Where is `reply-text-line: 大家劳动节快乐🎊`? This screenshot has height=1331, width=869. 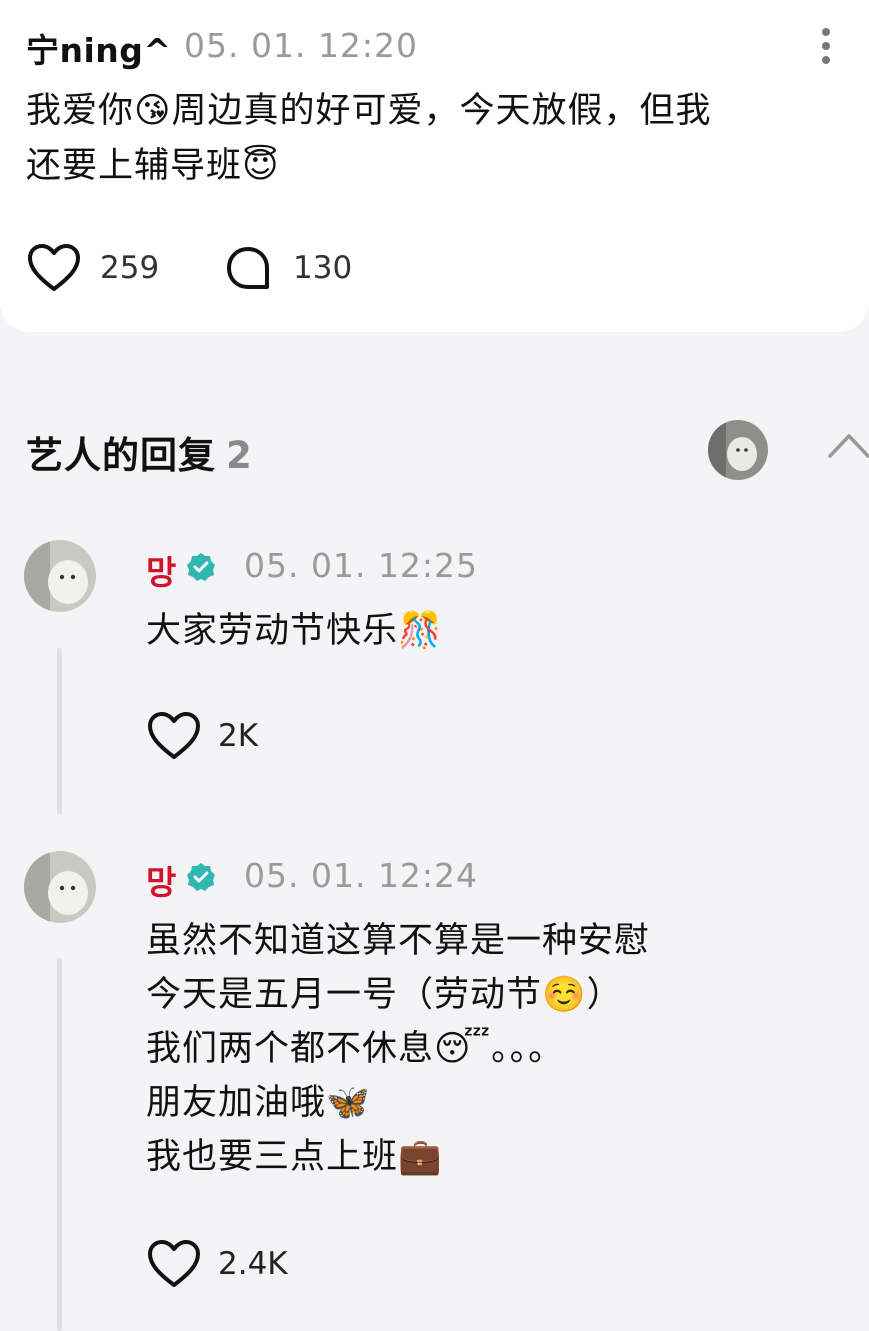 reply-text-line: 大家劳动节快乐🎊 is located at coordinates (294, 631).